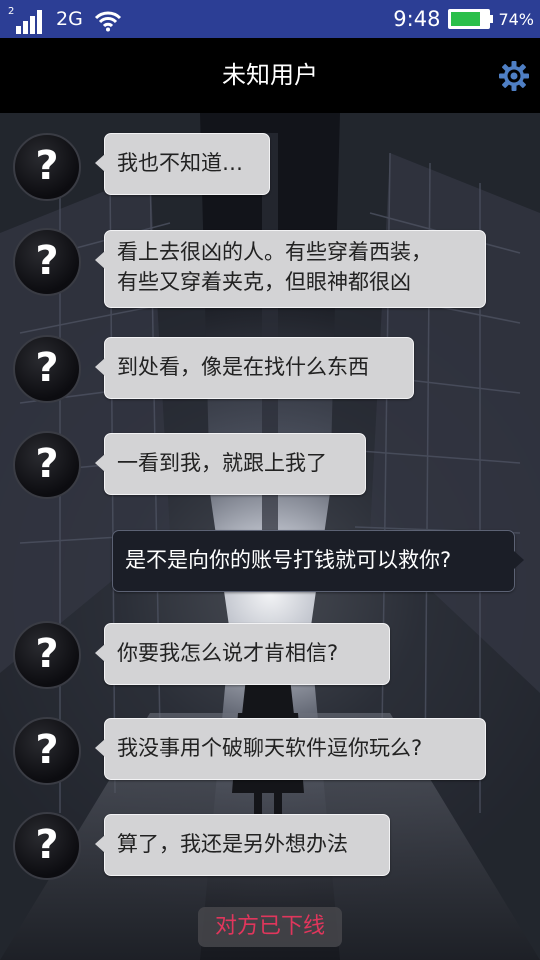 Image resolution: width=540 pixels, height=960 pixels. I want to click on message-bubble-incoming: 一看到我，就跟上我了, so click(230, 464).